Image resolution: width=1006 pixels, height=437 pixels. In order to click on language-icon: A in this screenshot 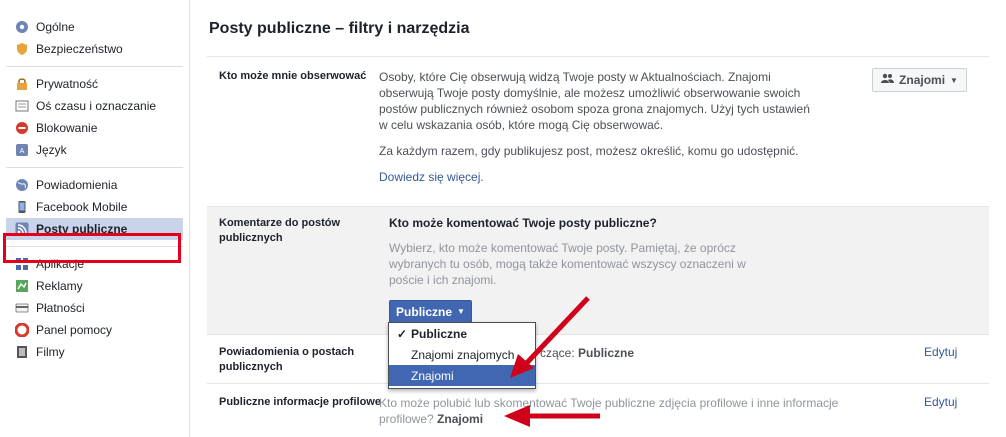, I will do `click(22, 150)`.